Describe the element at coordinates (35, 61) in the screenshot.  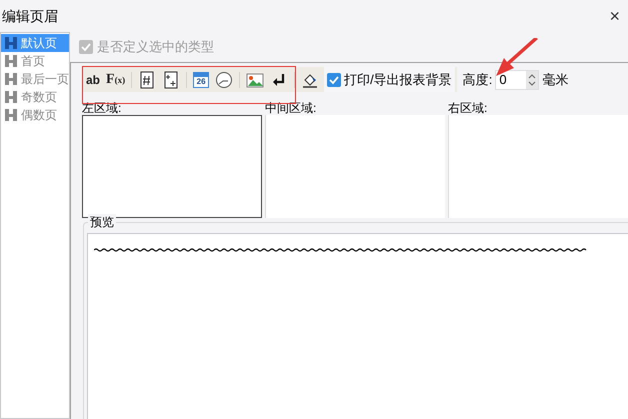
I see `sidebar-item: 首页` at that location.